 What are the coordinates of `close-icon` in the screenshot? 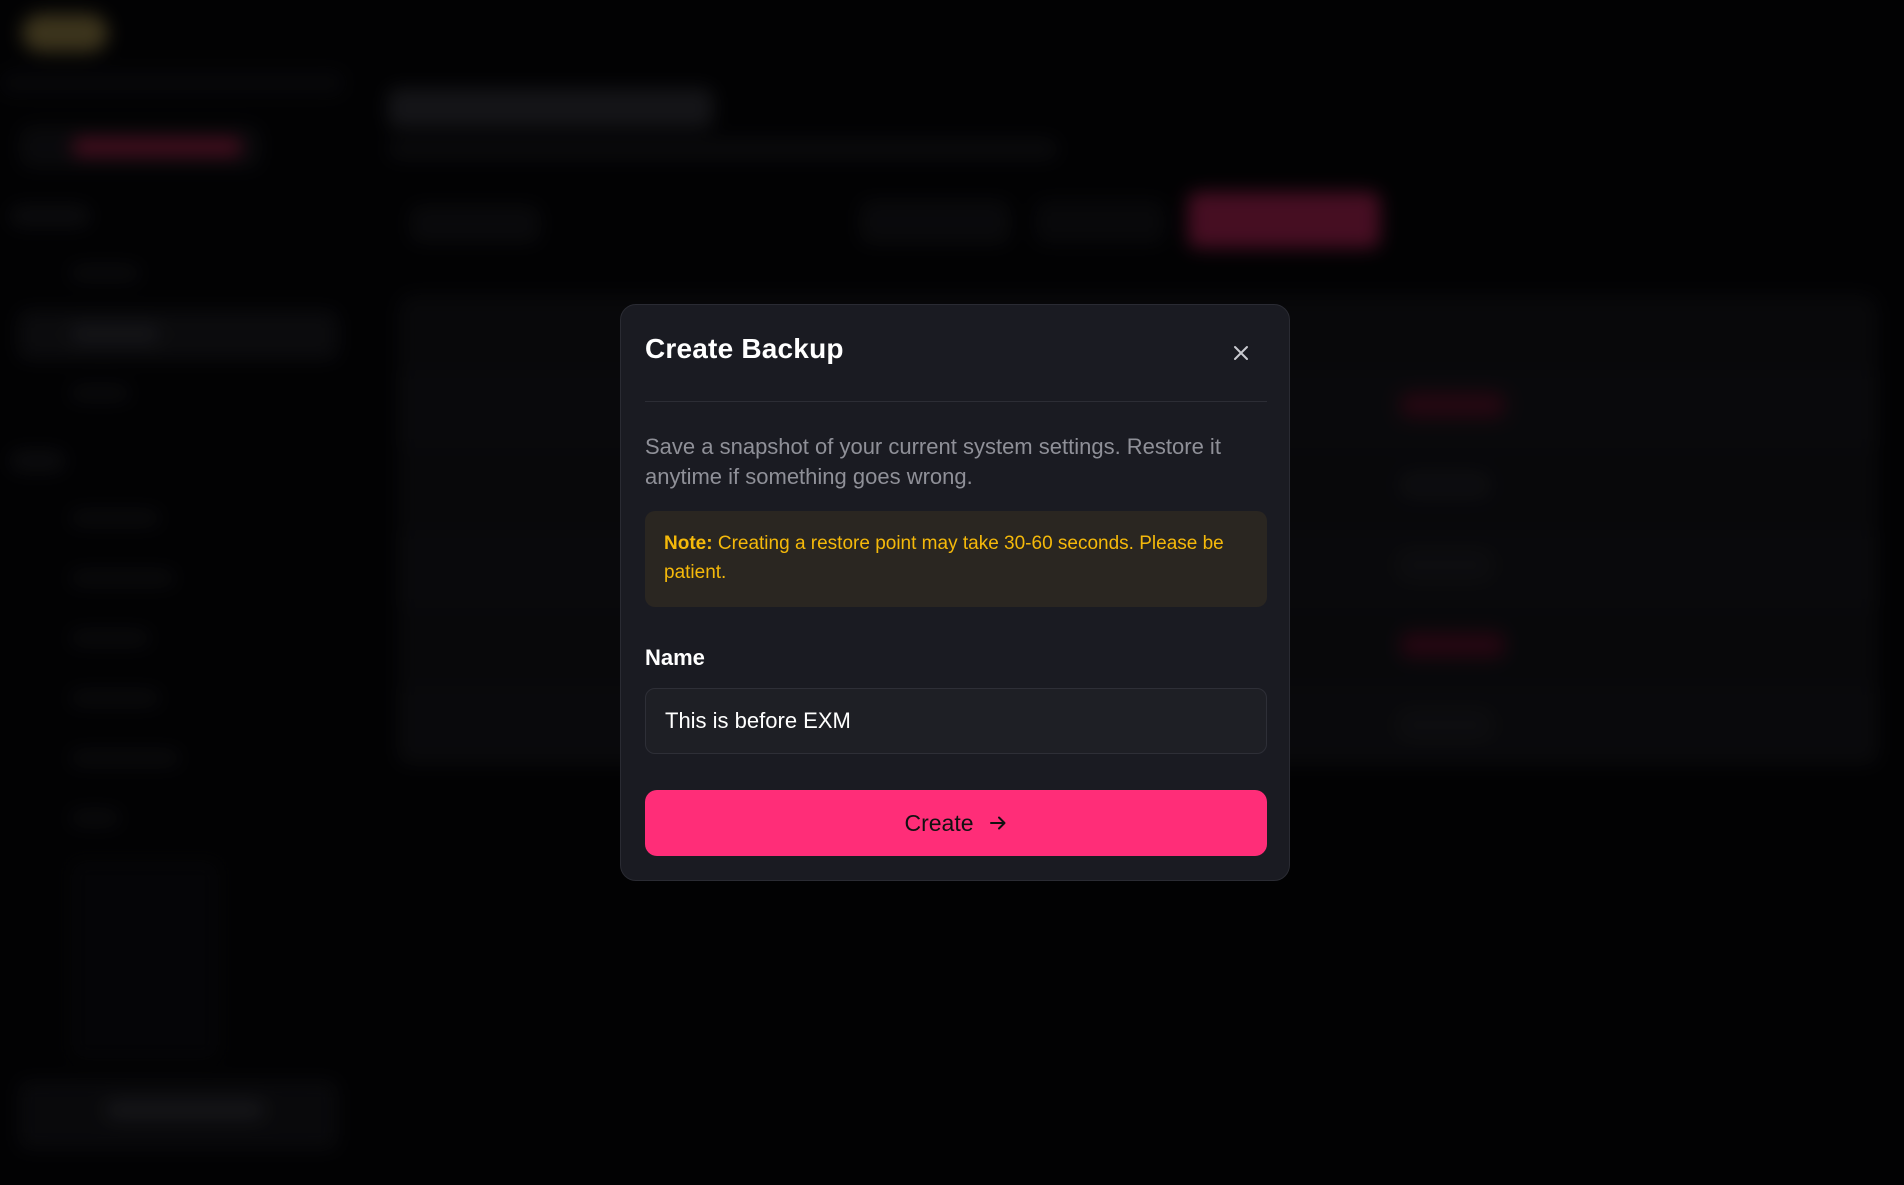 It's located at (1241, 353).